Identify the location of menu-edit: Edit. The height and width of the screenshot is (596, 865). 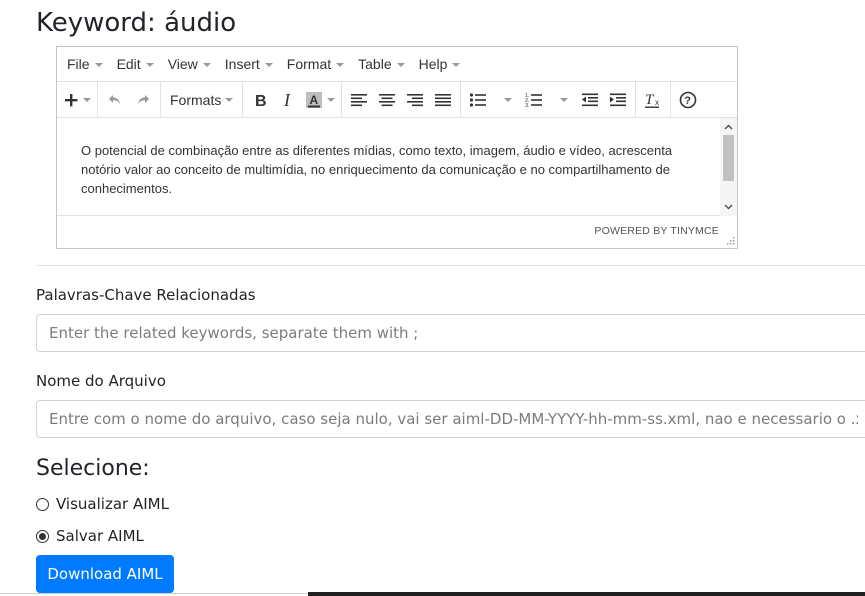
(135, 64).